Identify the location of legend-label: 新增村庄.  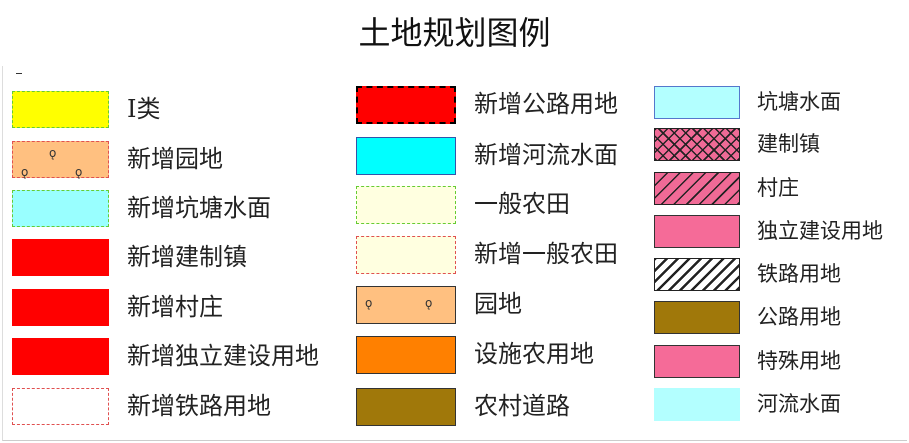
(175, 307).